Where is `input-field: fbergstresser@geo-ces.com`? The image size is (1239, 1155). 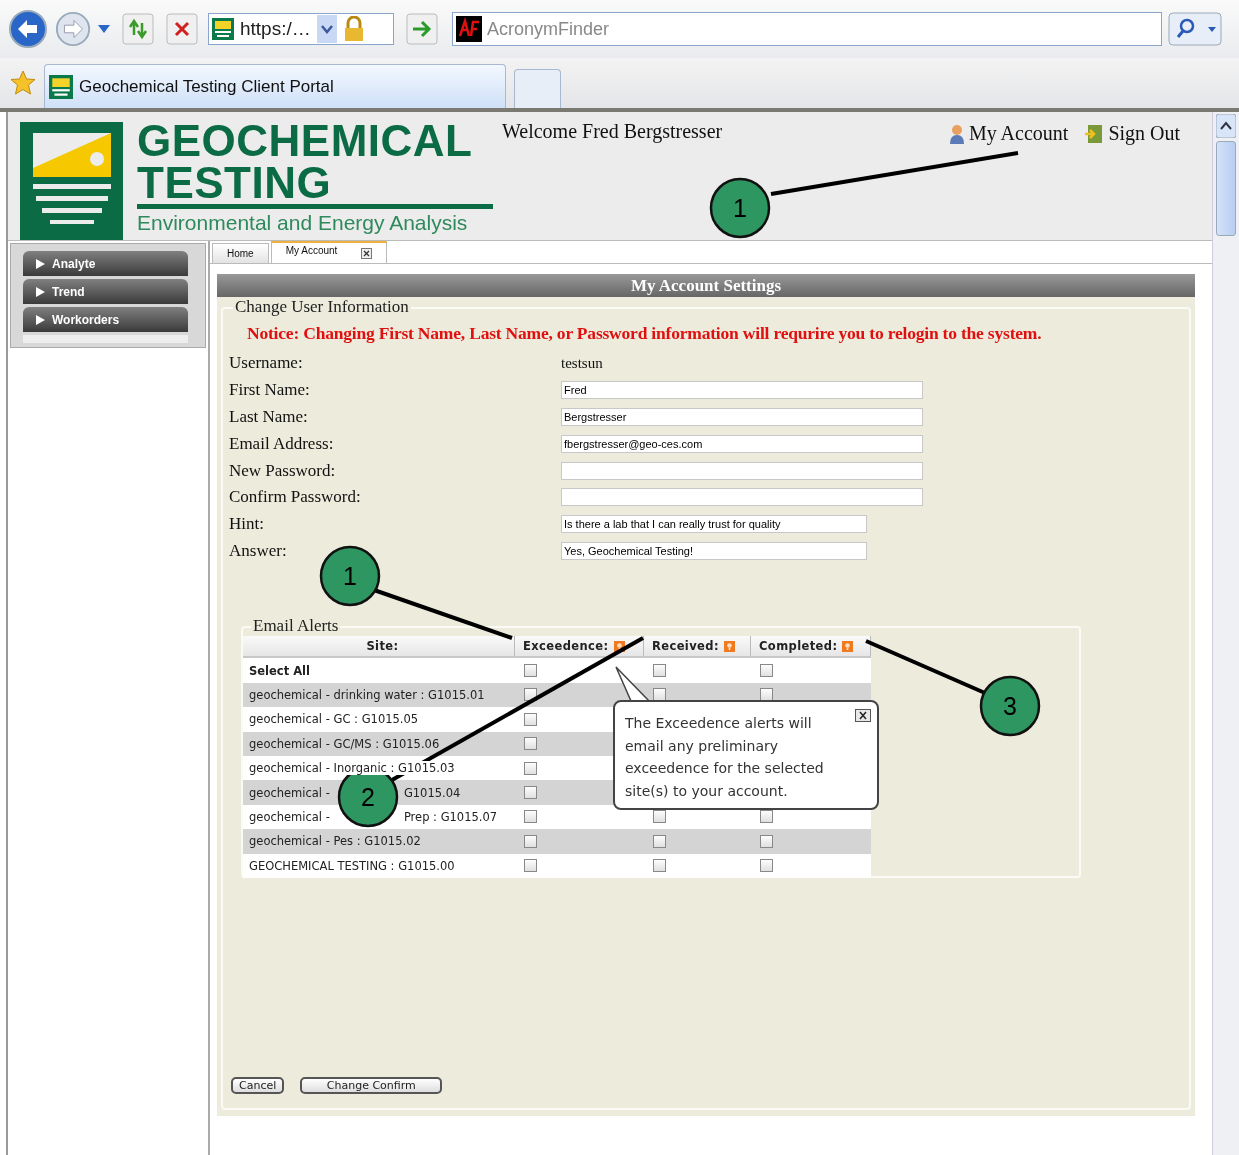
input-field: fbergstresser@geo-ces.com is located at coordinates (742, 443).